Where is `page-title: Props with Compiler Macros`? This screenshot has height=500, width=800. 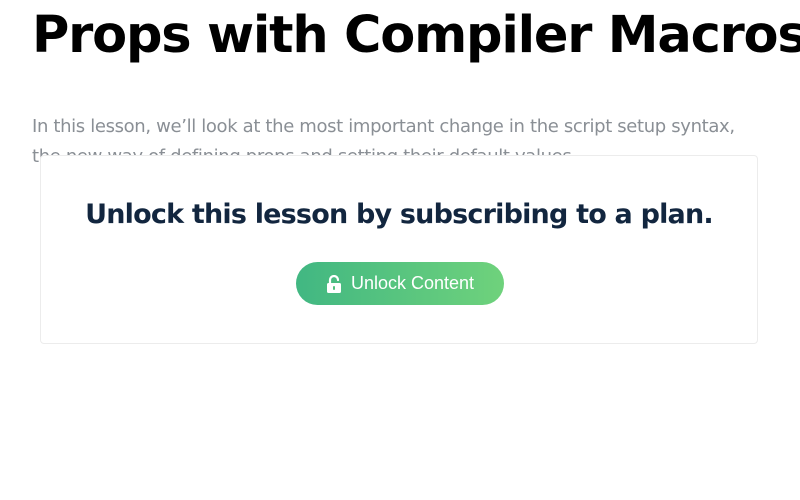 page-title: Props with Compiler Macros is located at coordinates (416, 35).